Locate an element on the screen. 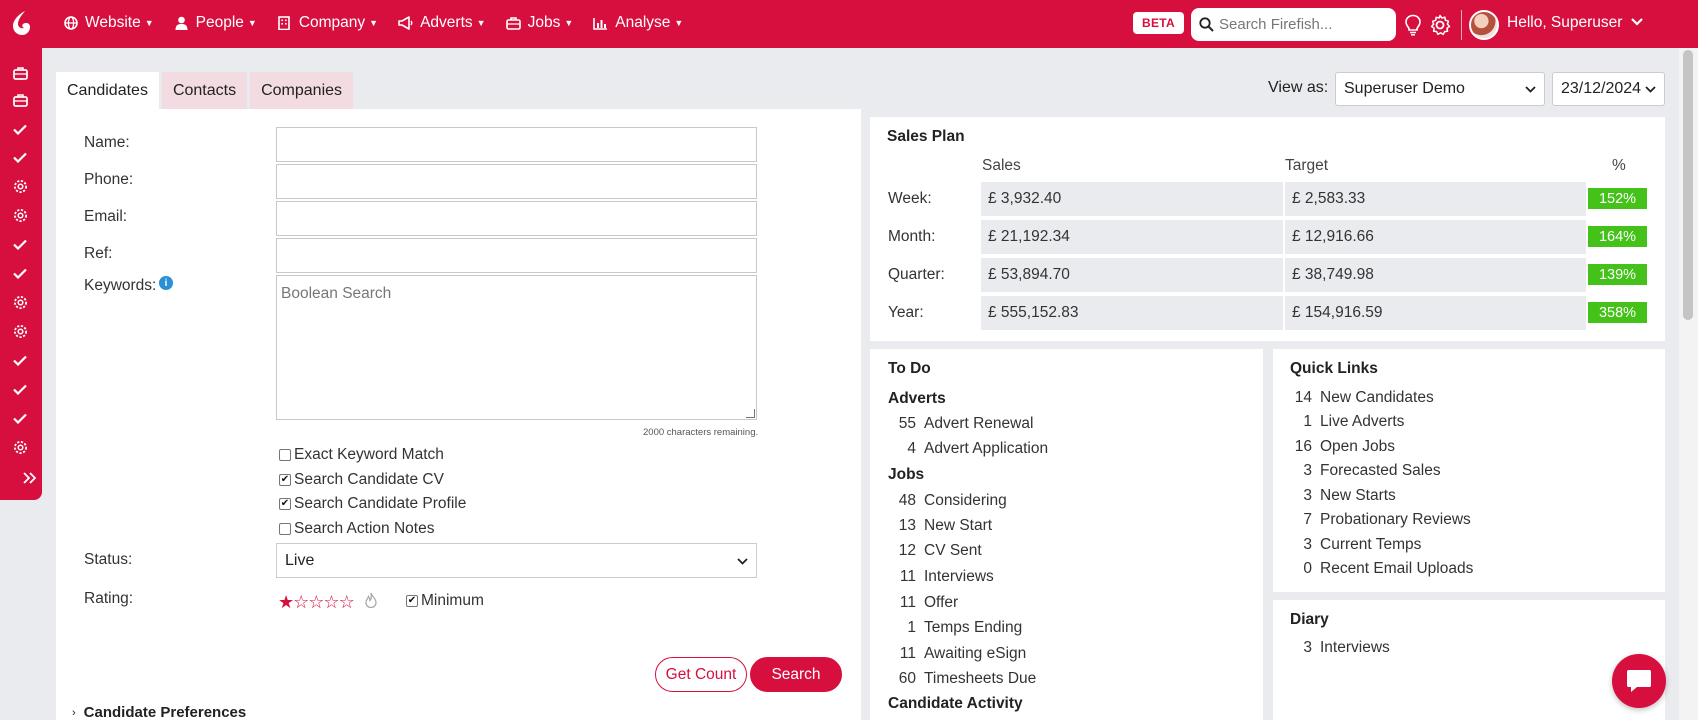 This screenshot has height=720, width=1698. todo-item: 12 CV Sent is located at coordinates (935, 551).